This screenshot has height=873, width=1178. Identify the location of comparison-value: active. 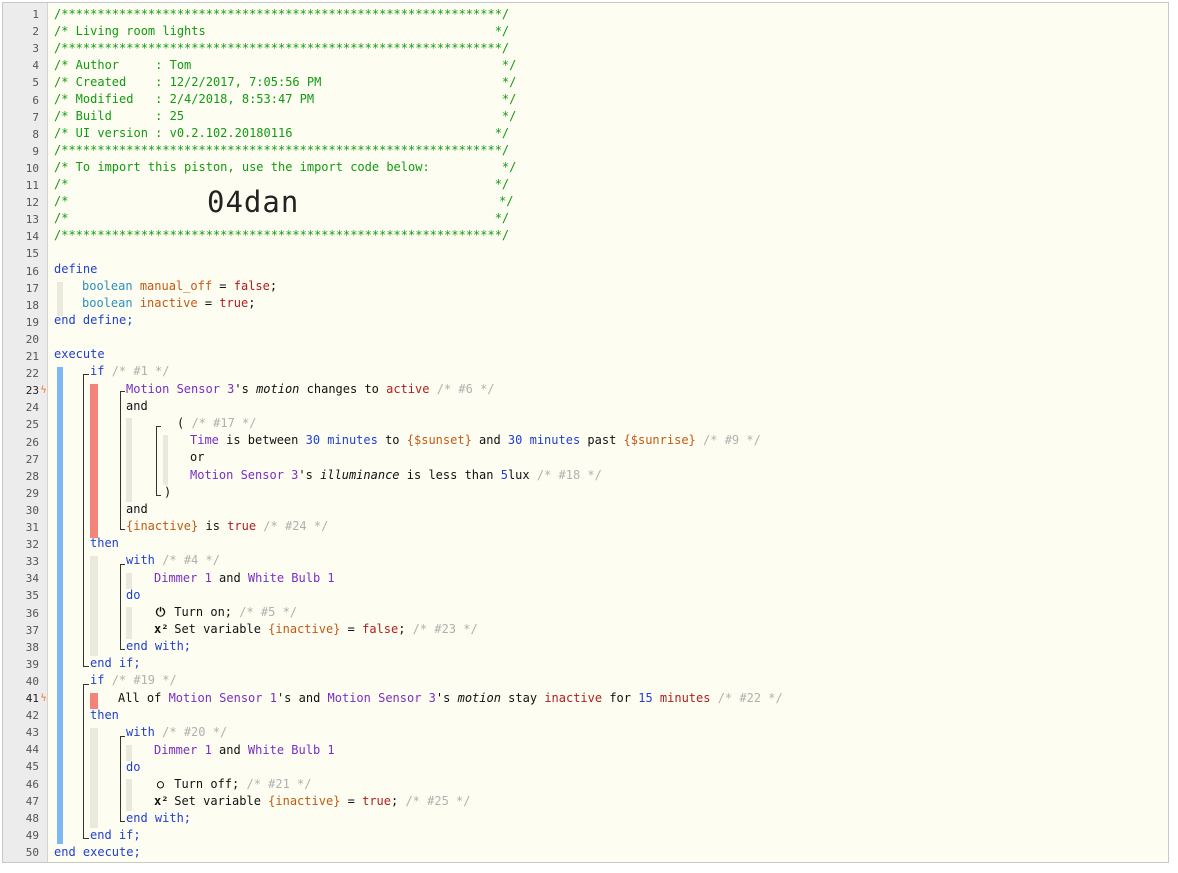
(408, 389).